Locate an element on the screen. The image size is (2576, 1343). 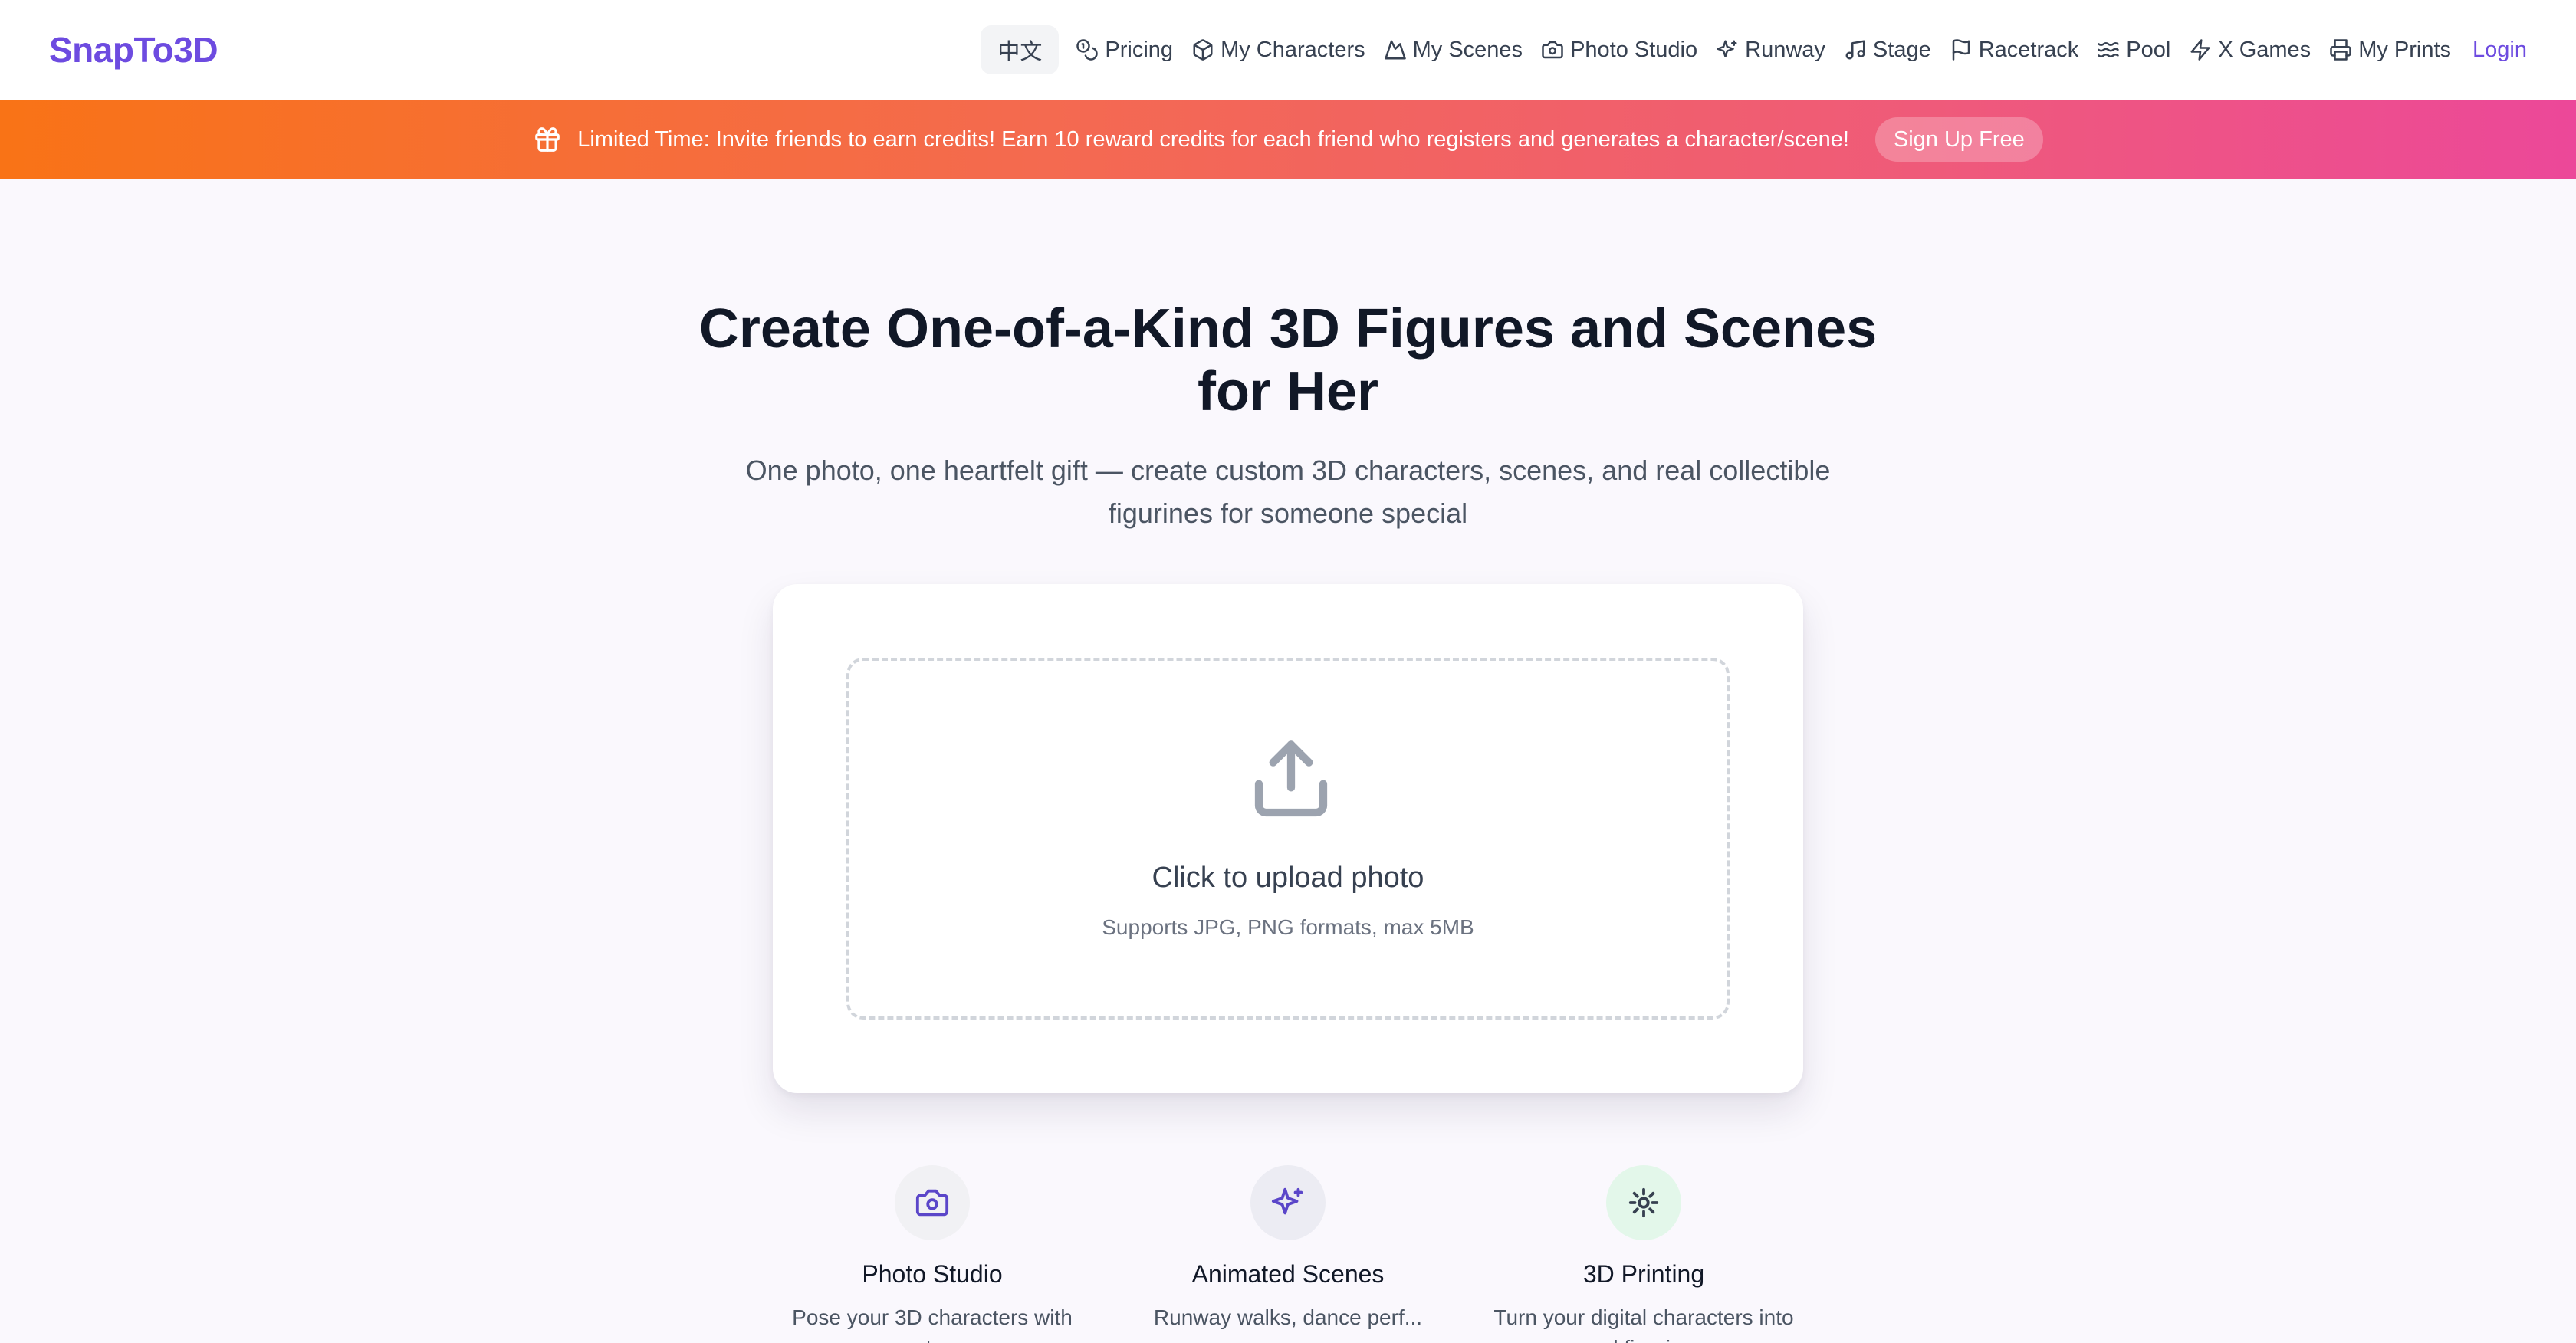
flag-icon is located at coordinates (1961, 50).